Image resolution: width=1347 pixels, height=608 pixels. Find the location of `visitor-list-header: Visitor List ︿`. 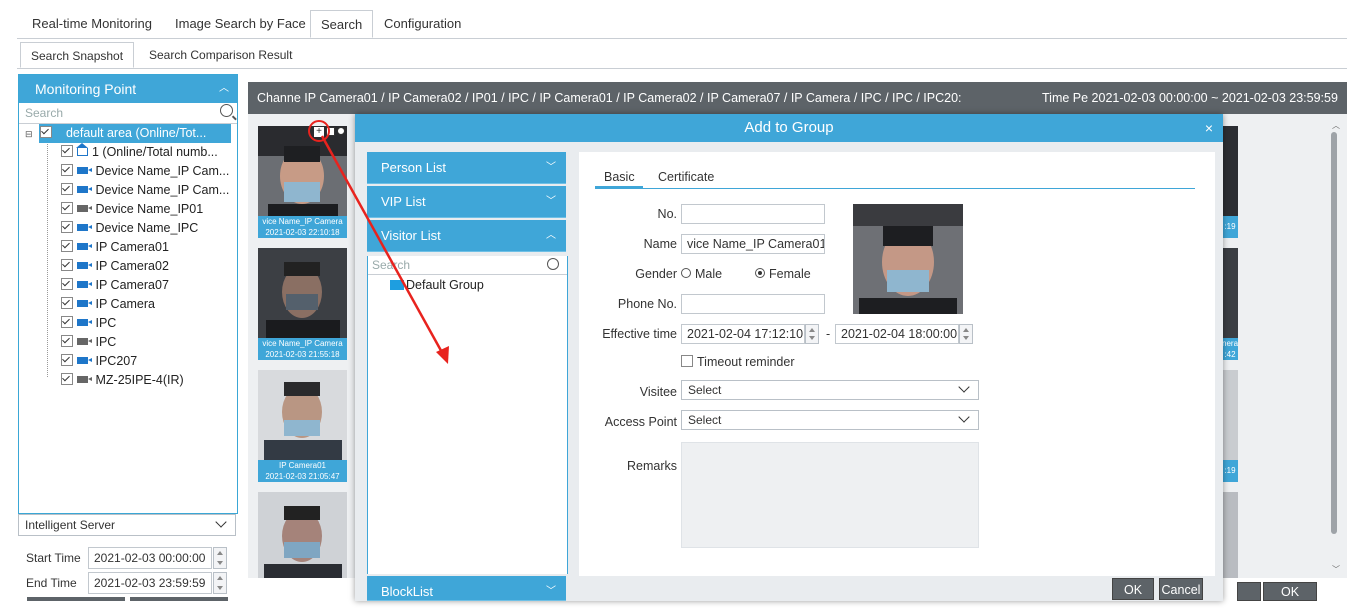

visitor-list-header: Visitor List ︿ is located at coordinates (466, 236).